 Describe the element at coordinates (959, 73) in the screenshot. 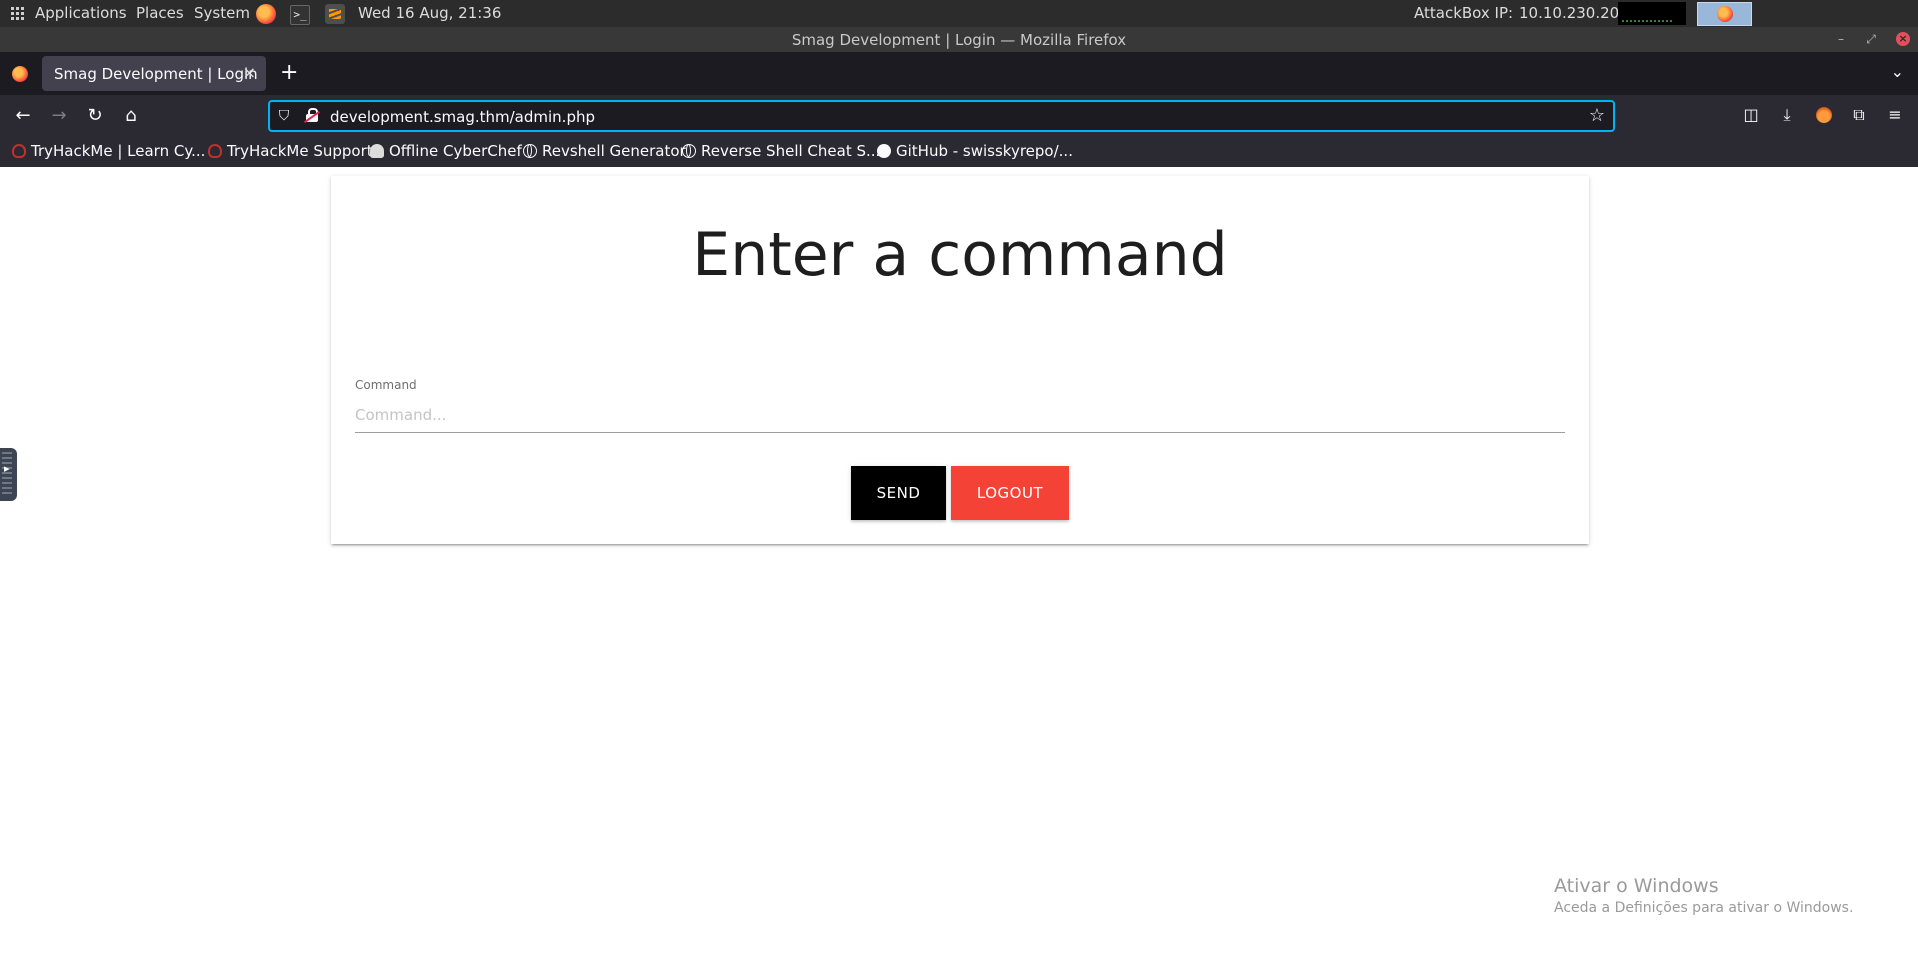

I see `tab-strip: Smag Development | Login × + ⌄` at that location.